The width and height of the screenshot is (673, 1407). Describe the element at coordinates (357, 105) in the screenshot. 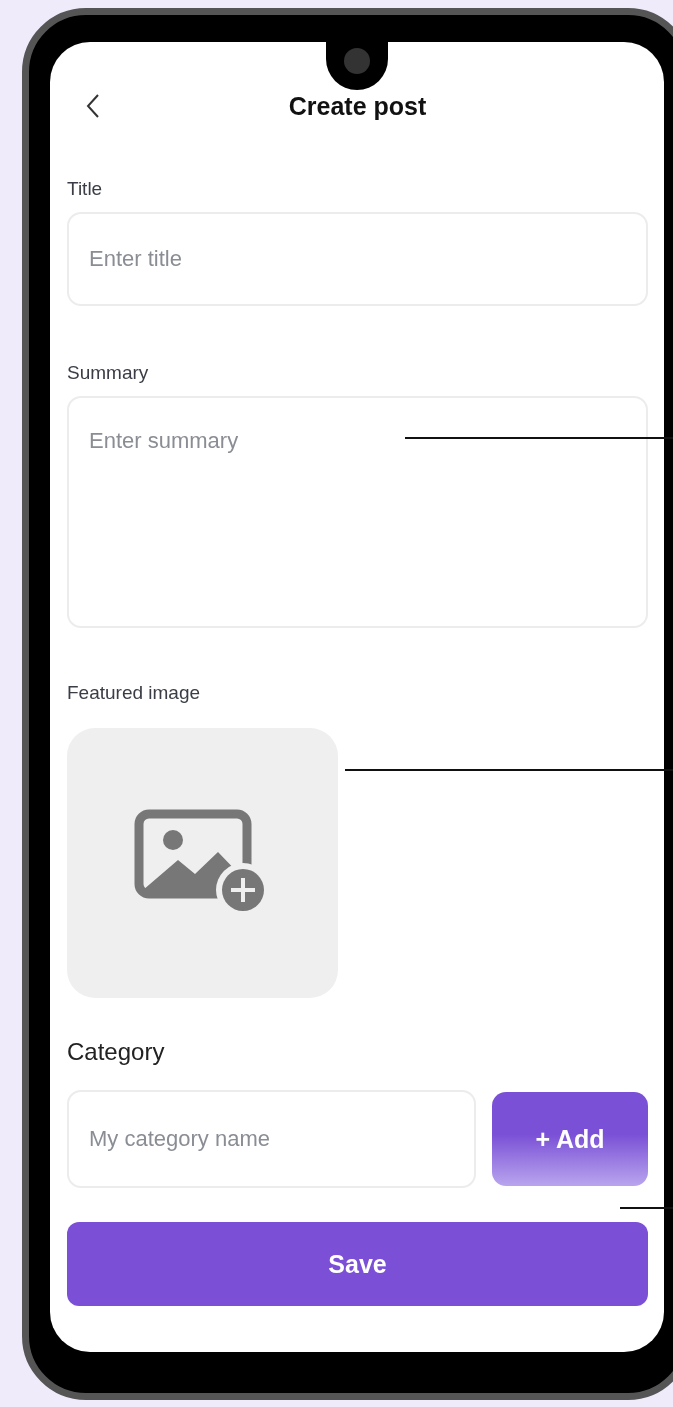

I see `page-title: Create post` at that location.